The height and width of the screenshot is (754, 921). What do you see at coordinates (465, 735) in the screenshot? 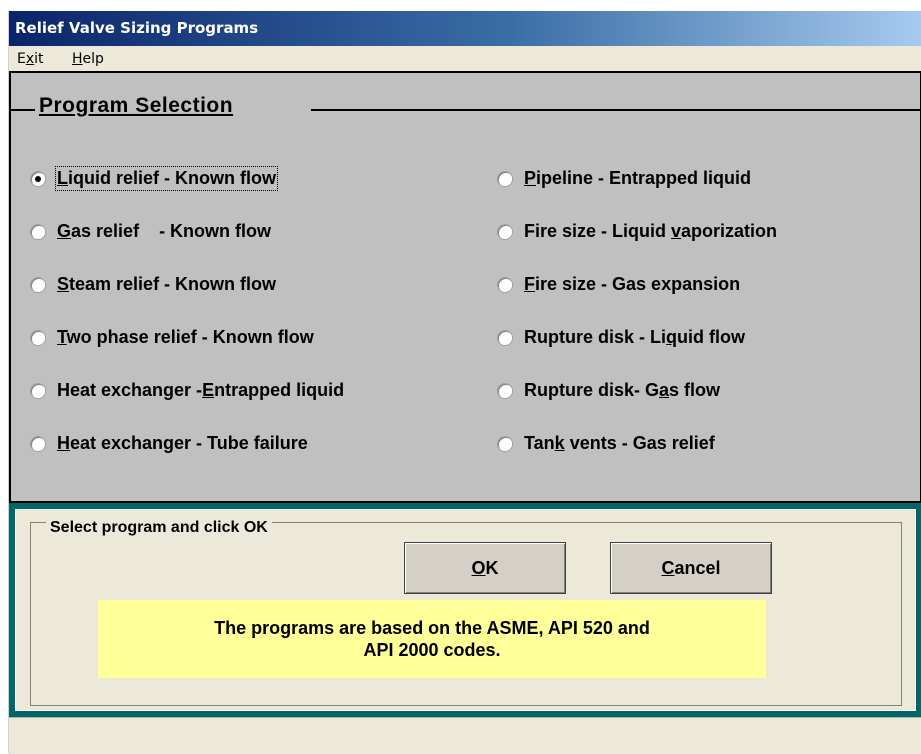
I see `status-bar` at bounding box center [465, 735].